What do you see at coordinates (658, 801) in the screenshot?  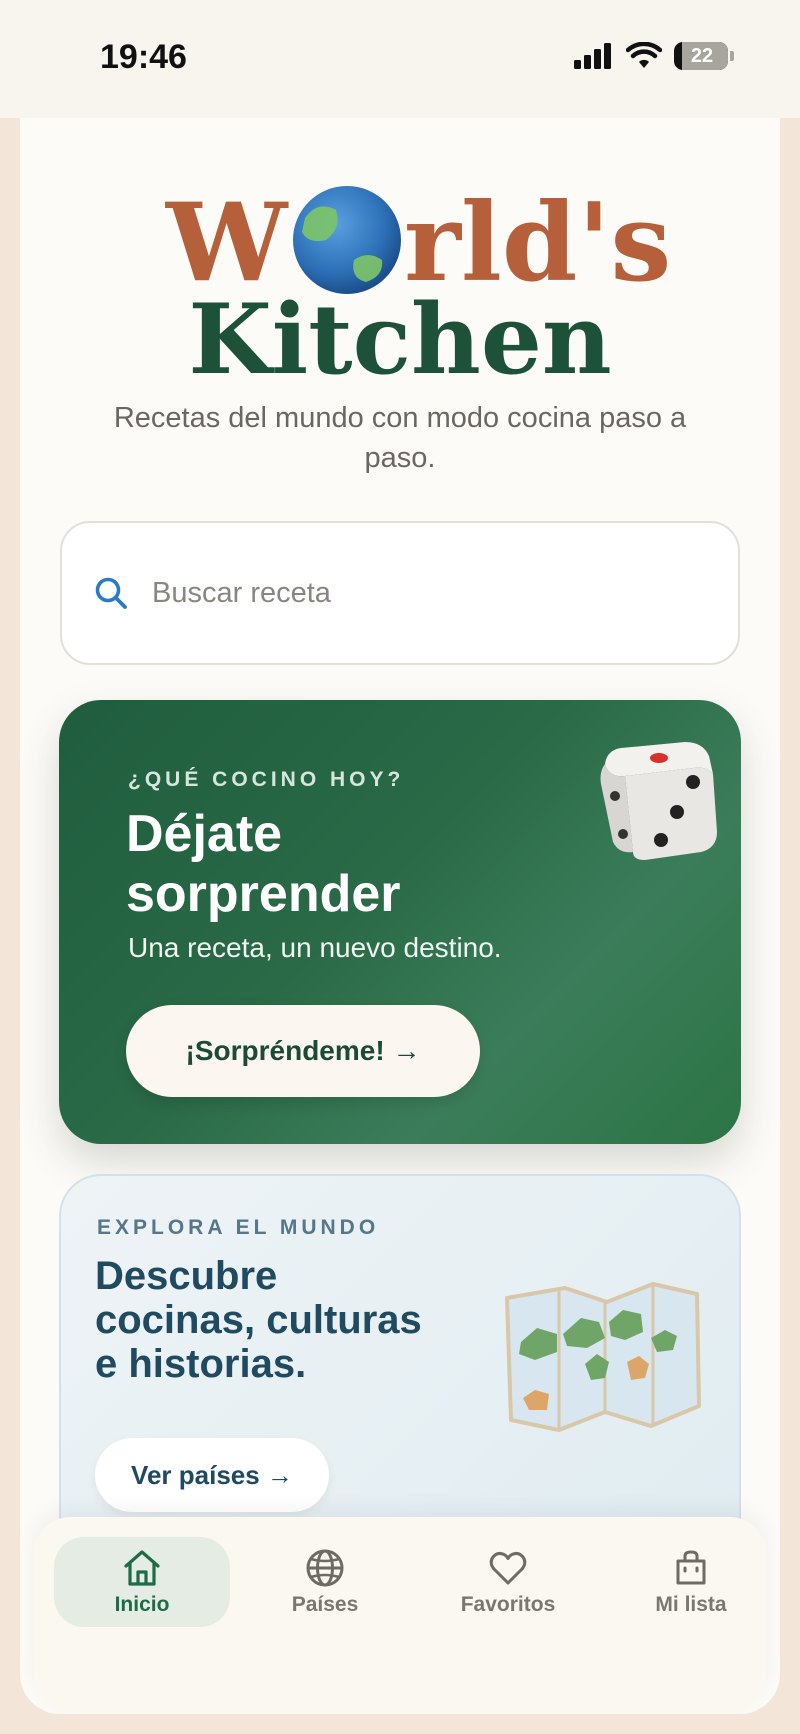 I see `dice-icon` at bounding box center [658, 801].